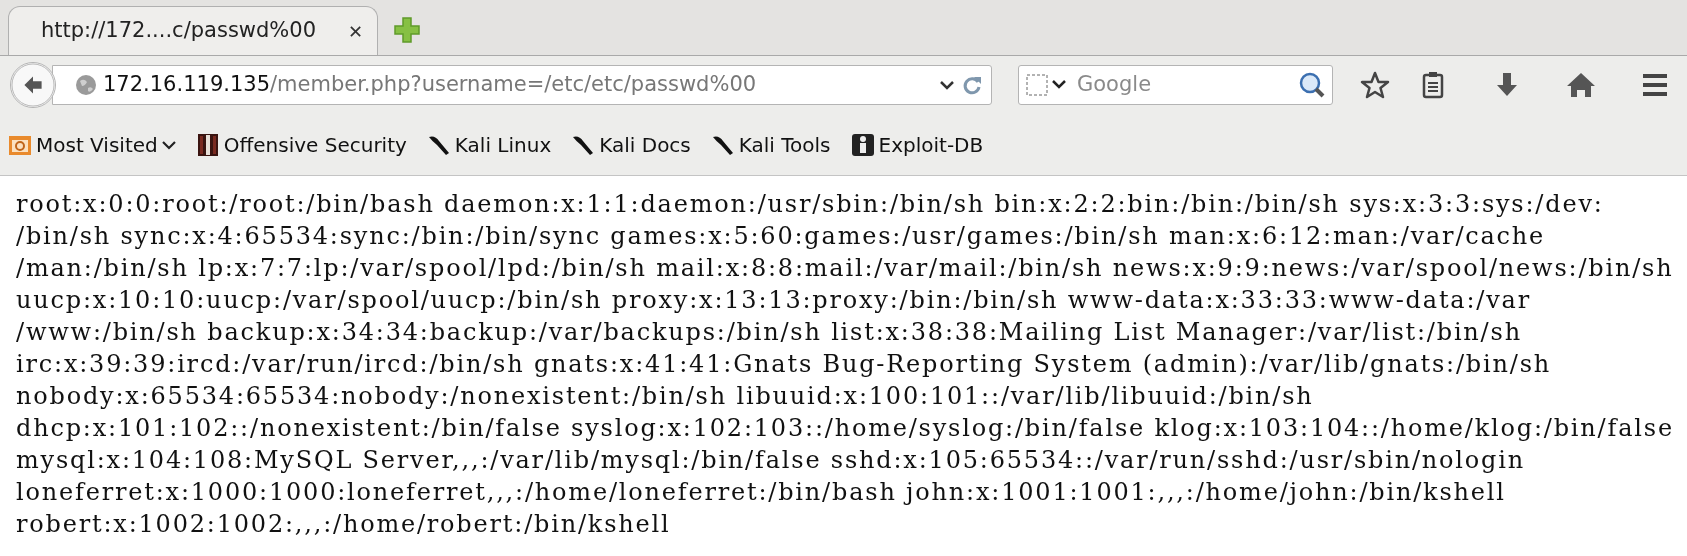 The width and height of the screenshot is (1687, 556). I want to click on page-text-line: nobody:x:65534:65534:nobody:/nonexistent:/bin/sh libuuid:x:100:101::/var/lib/libuuid:/bin/sh, so click(665, 396).